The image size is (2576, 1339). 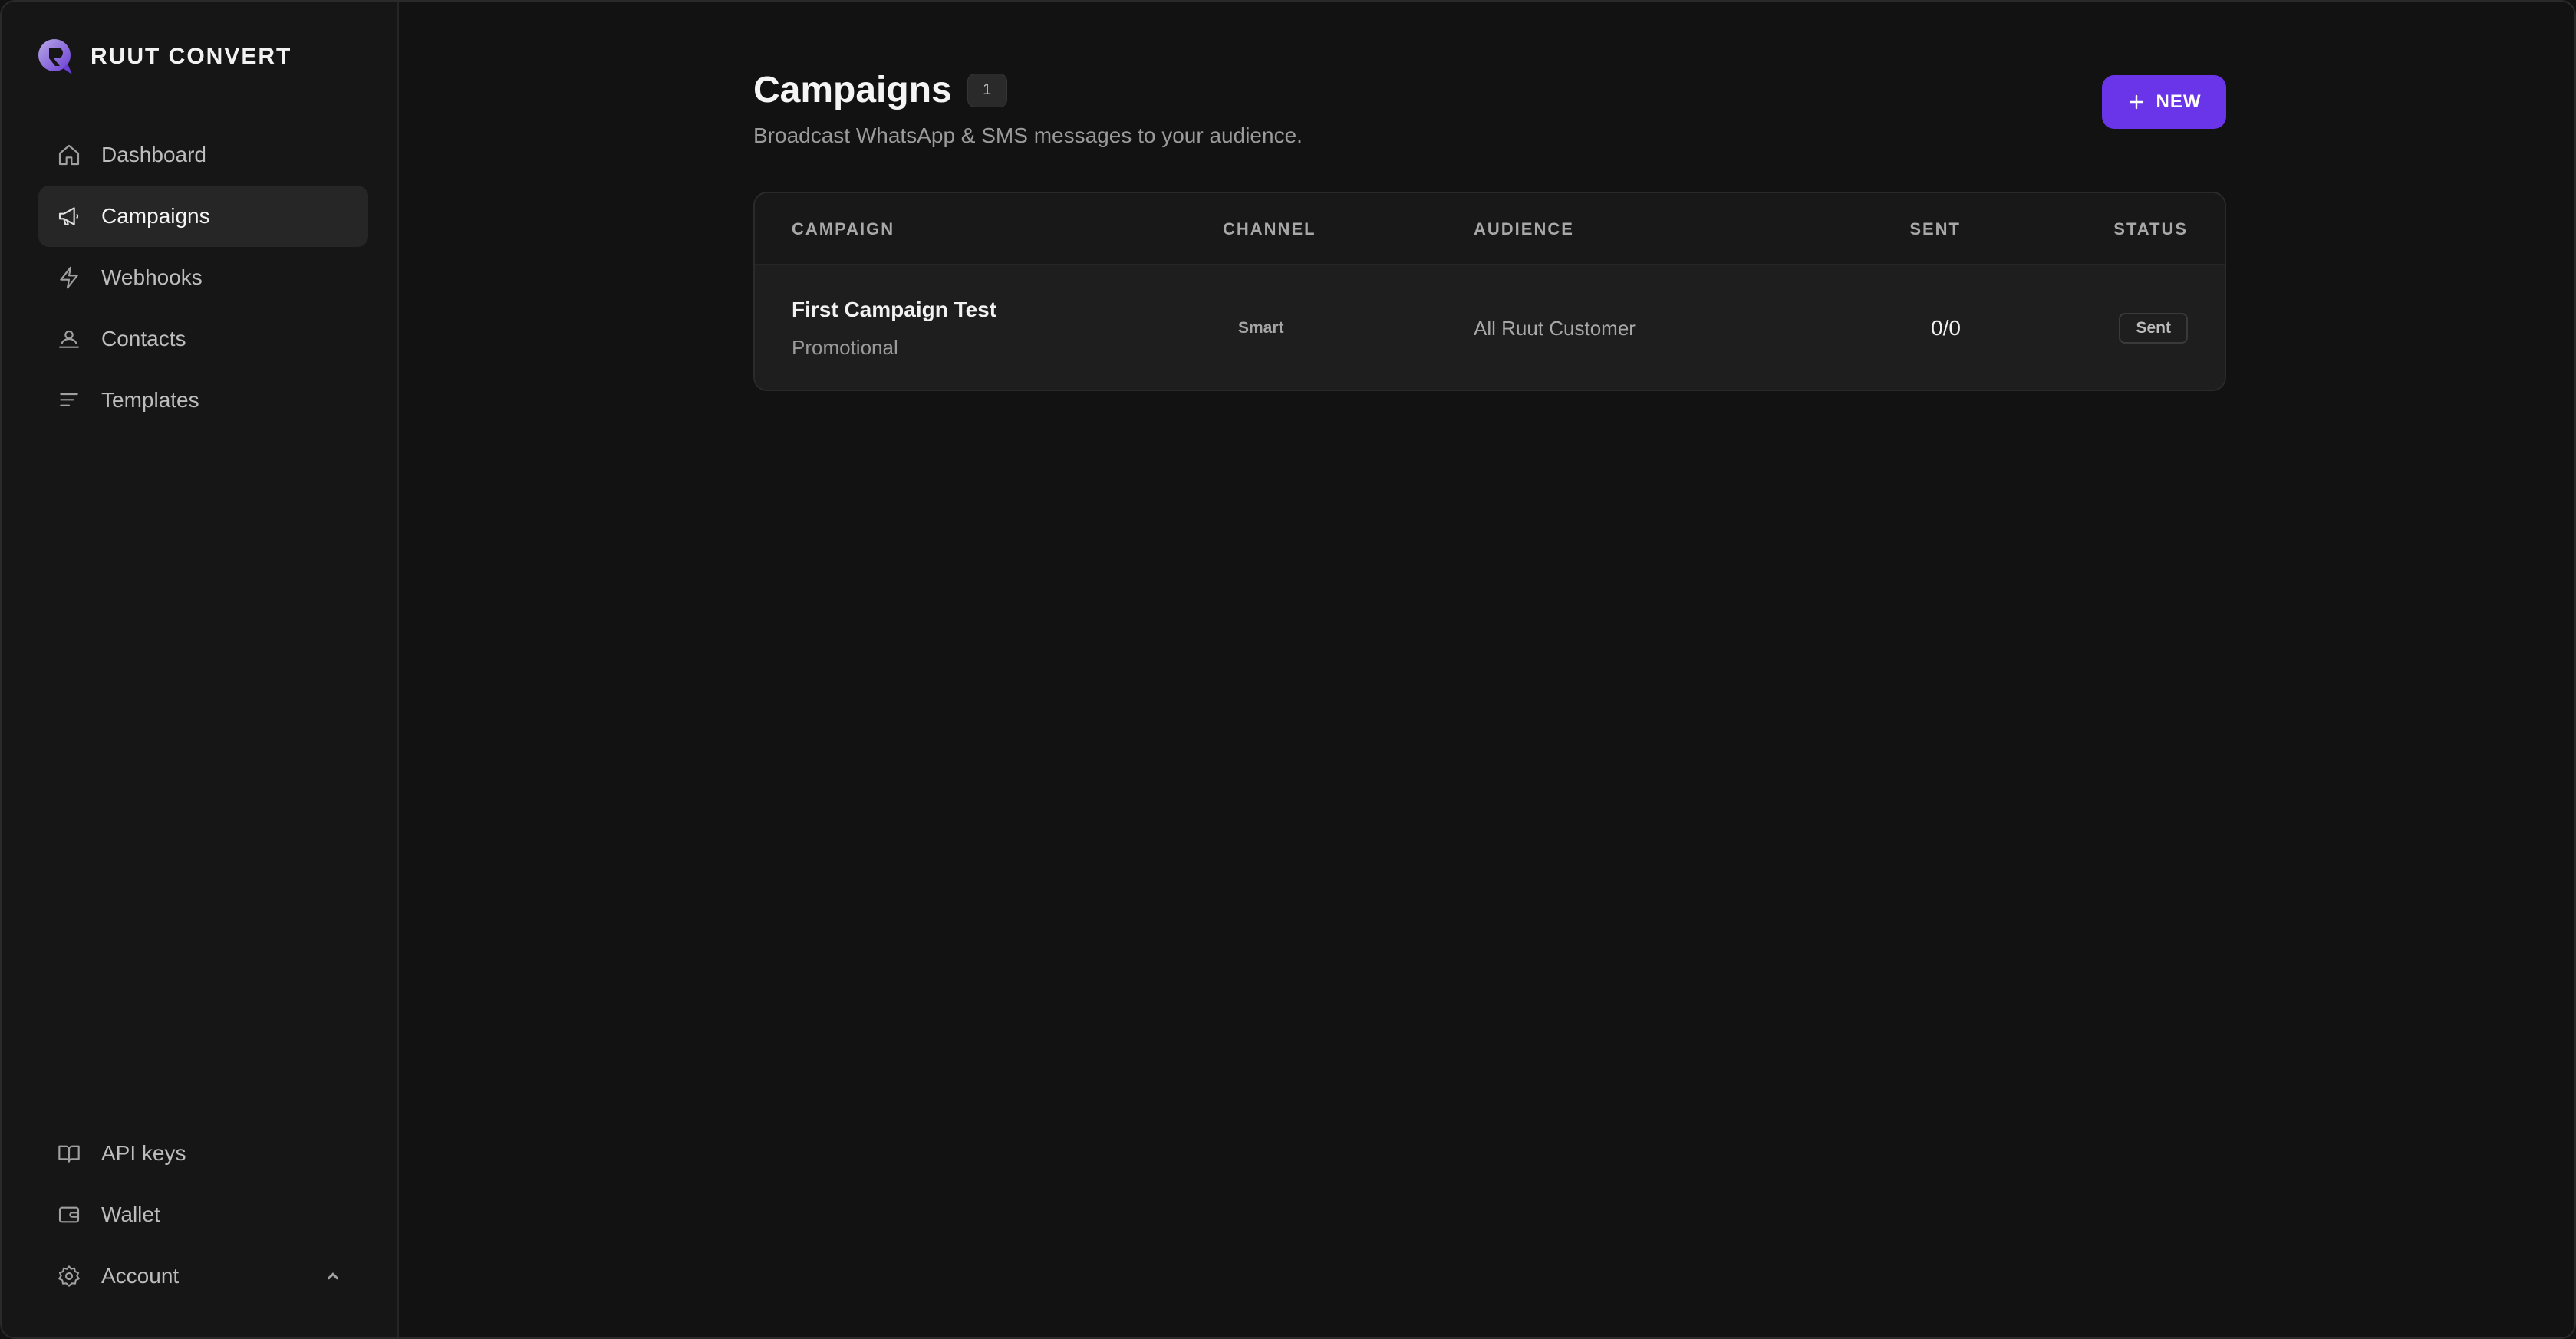 What do you see at coordinates (894, 310) in the screenshot?
I see `campaign-name: First Campaign Test` at bounding box center [894, 310].